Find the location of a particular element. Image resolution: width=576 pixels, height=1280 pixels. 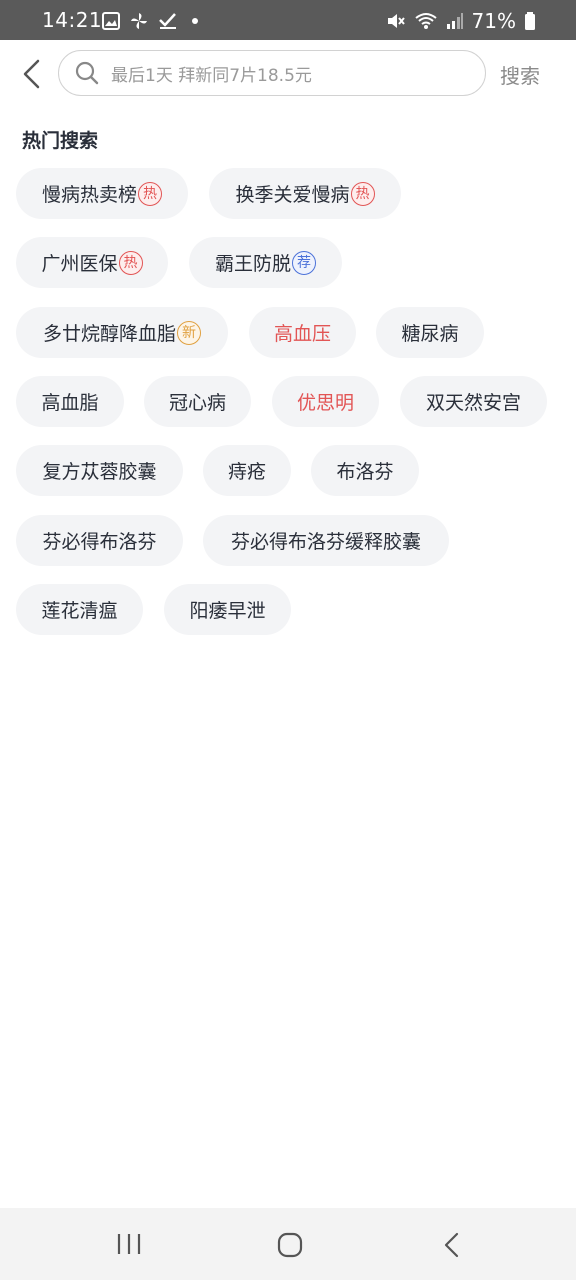

hot-tag-label: 复方苁蓉胶囊 is located at coordinates (99, 472).